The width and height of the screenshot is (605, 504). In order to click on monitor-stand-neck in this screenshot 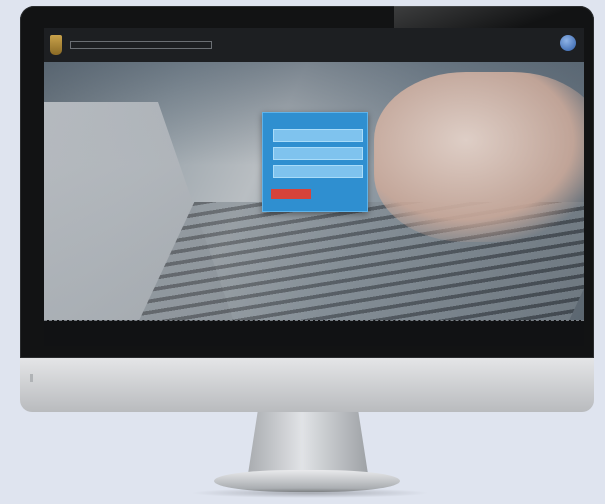, I will do `click(308, 443)`.